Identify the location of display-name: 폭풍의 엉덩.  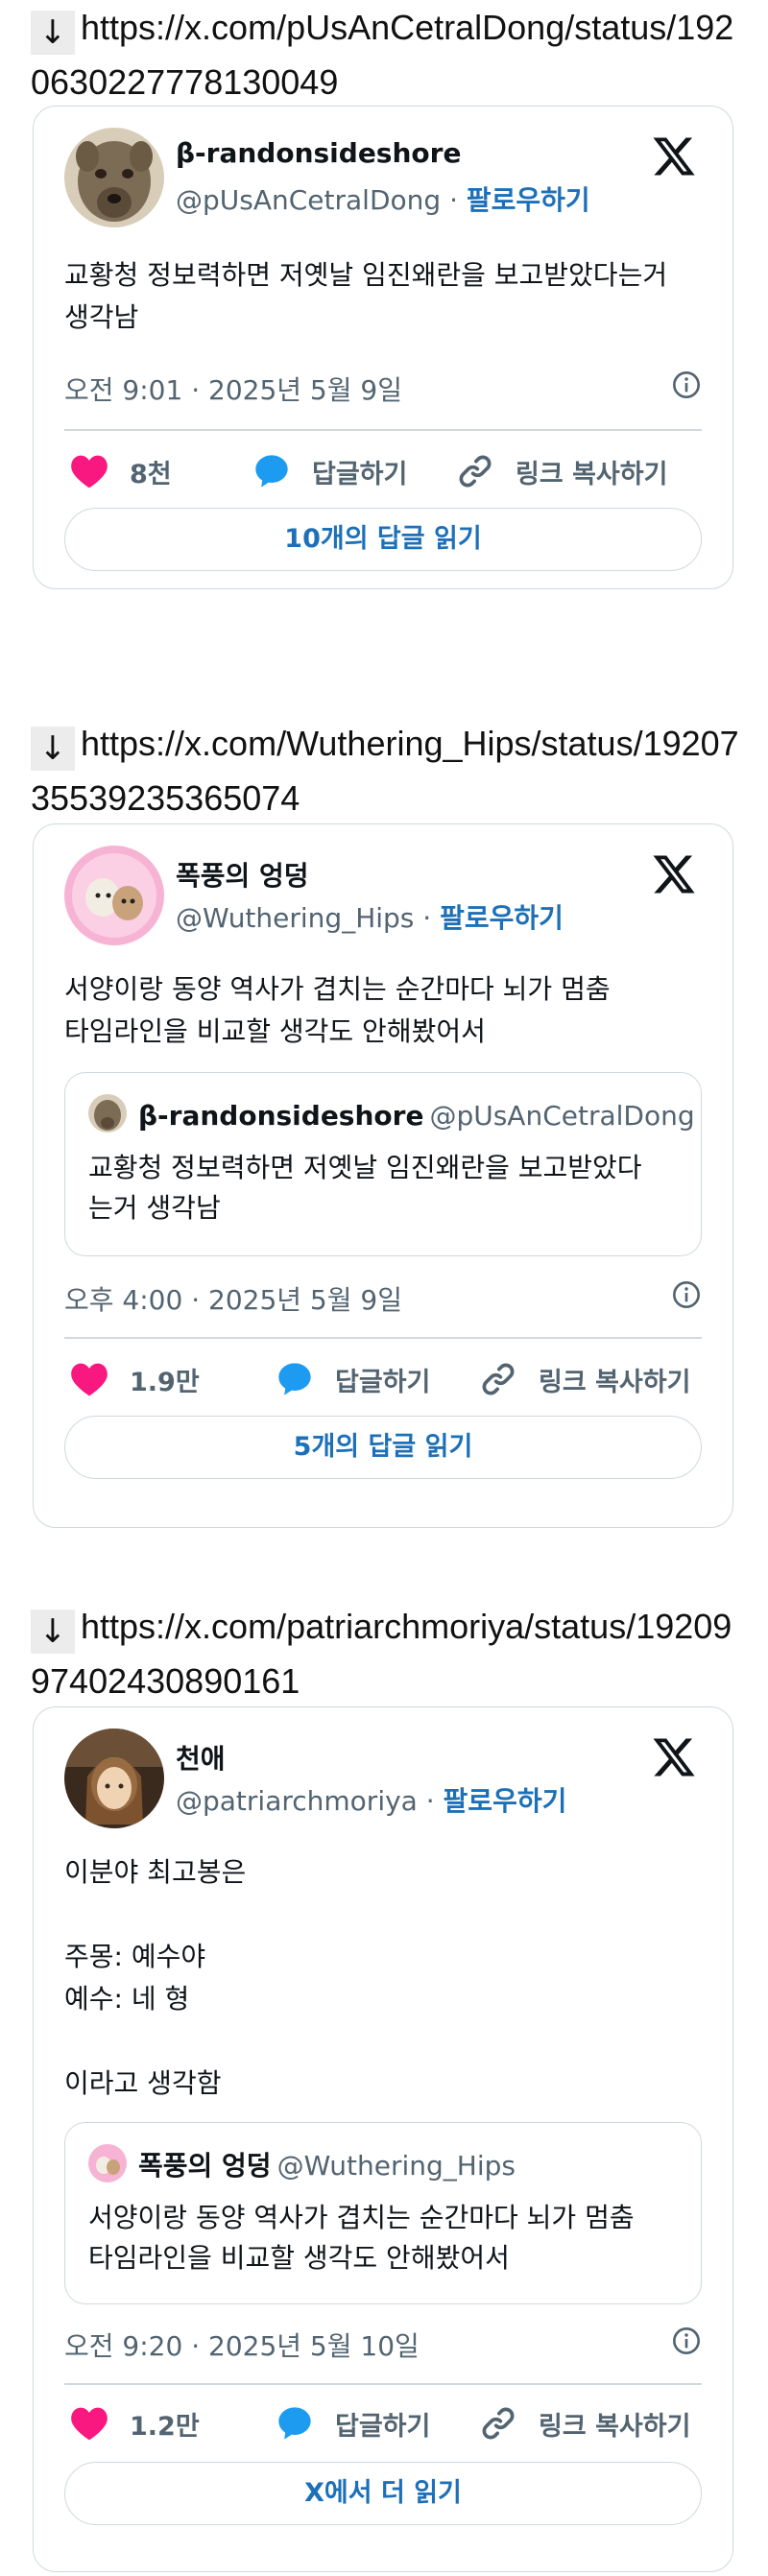
(242, 874).